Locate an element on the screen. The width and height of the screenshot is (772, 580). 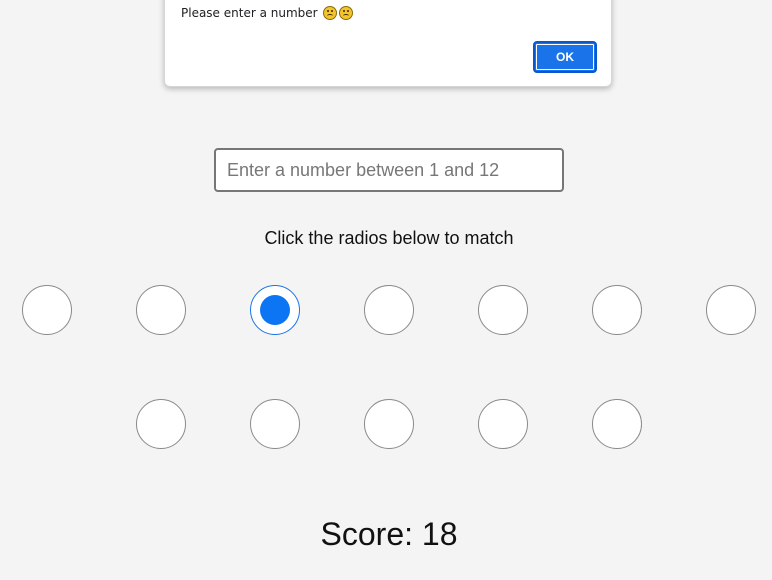
number-input is located at coordinates (389, 170).